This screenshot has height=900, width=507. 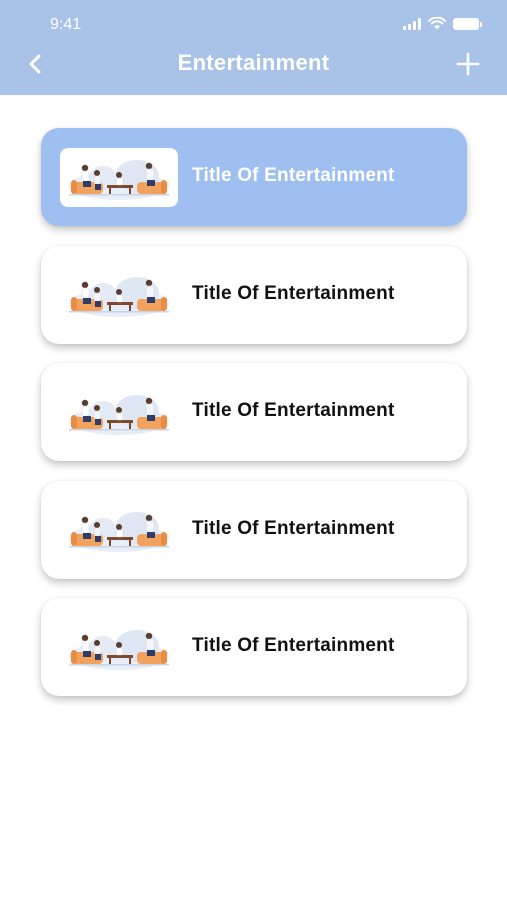 I want to click on add-button, so click(x=468, y=64).